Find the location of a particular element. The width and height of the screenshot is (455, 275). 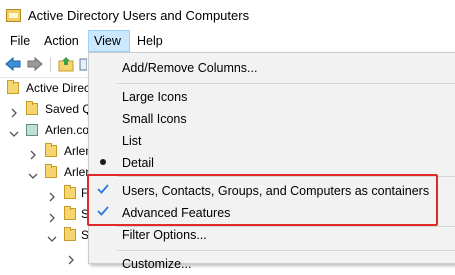

menu-item-detail: Detail is located at coordinates (272, 163).